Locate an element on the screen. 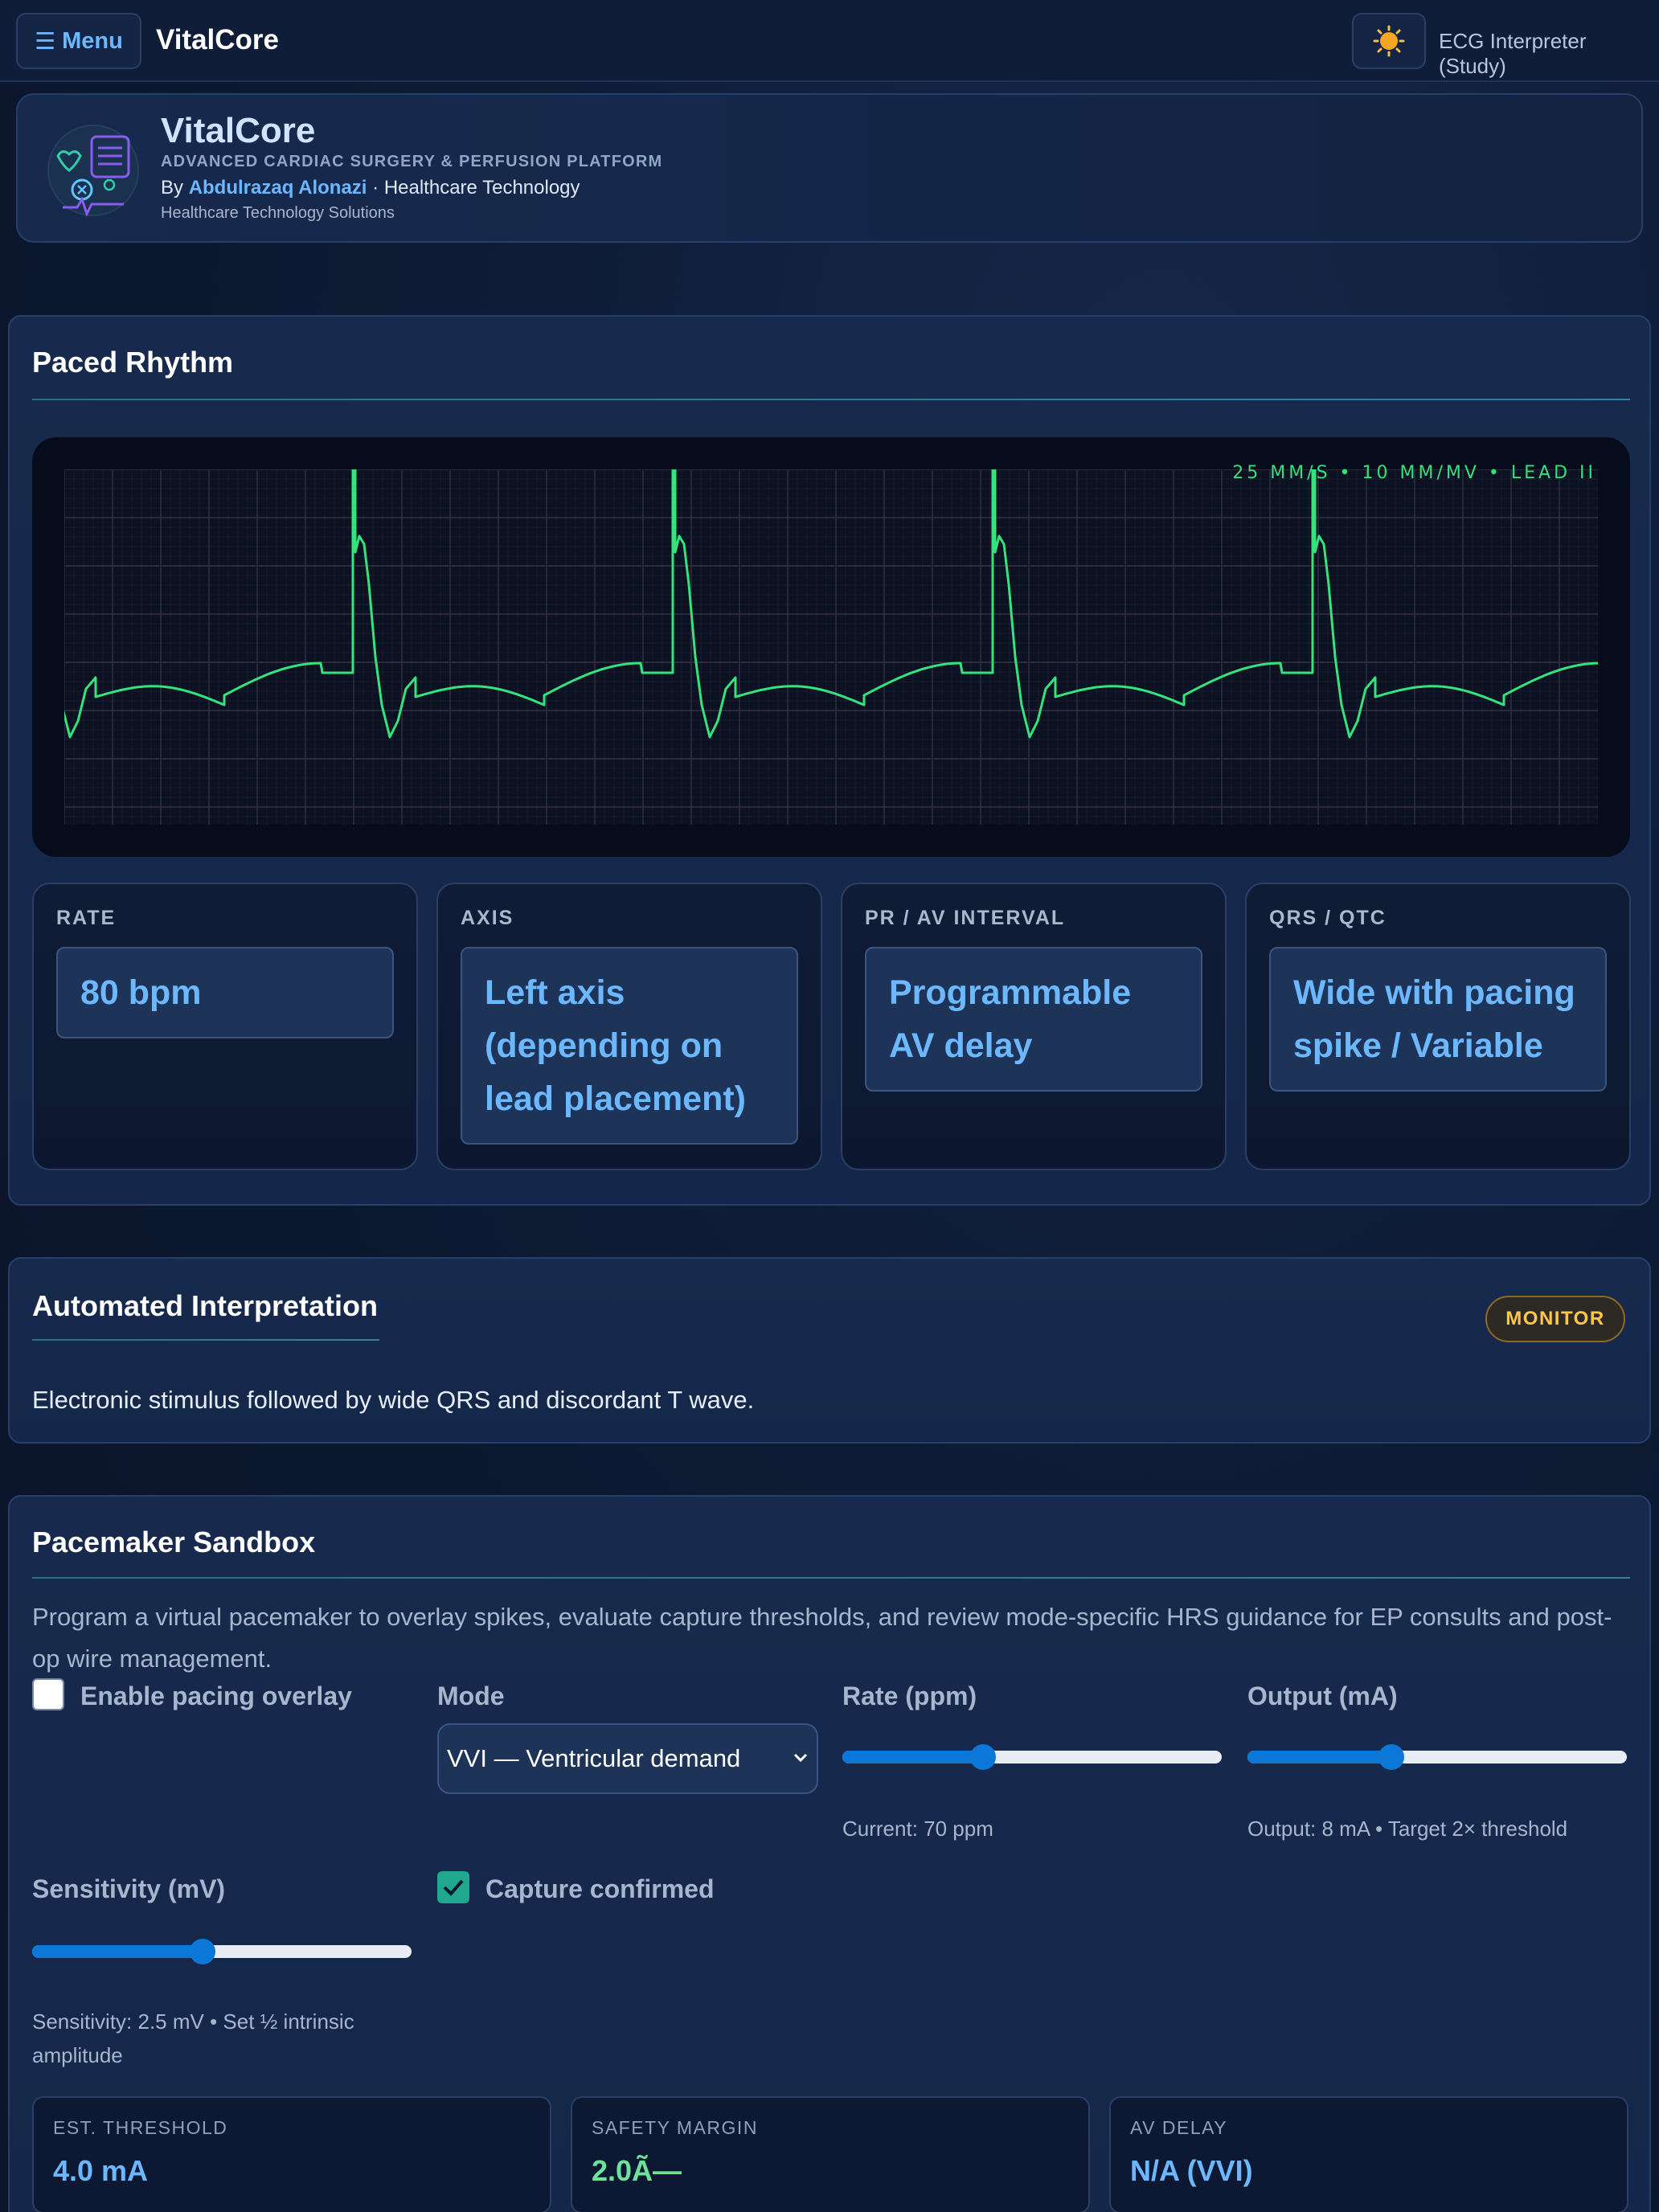 The height and width of the screenshot is (2212, 1659). author-name: Abdulrazaq Alonazi is located at coordinates (277, 188).